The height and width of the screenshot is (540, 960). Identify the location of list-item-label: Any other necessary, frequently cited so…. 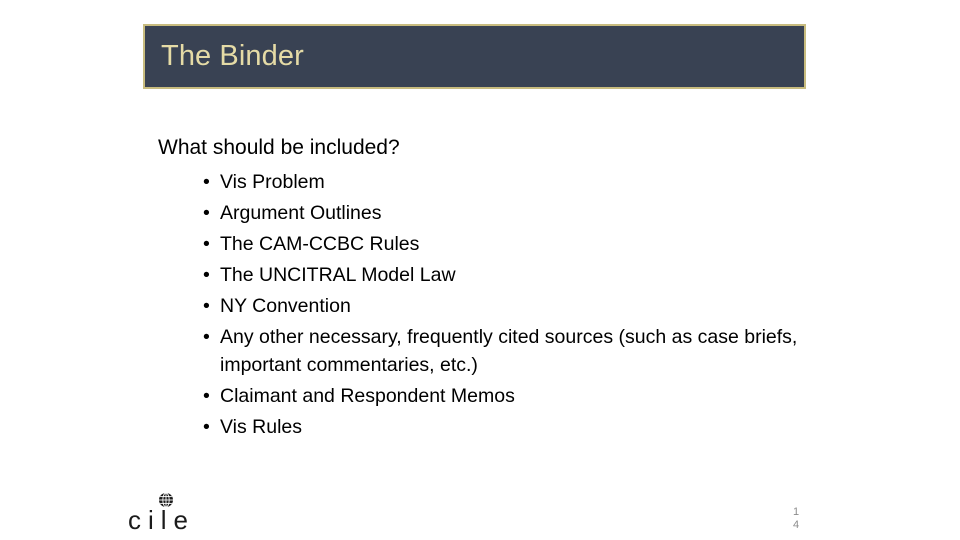
(509, 351).